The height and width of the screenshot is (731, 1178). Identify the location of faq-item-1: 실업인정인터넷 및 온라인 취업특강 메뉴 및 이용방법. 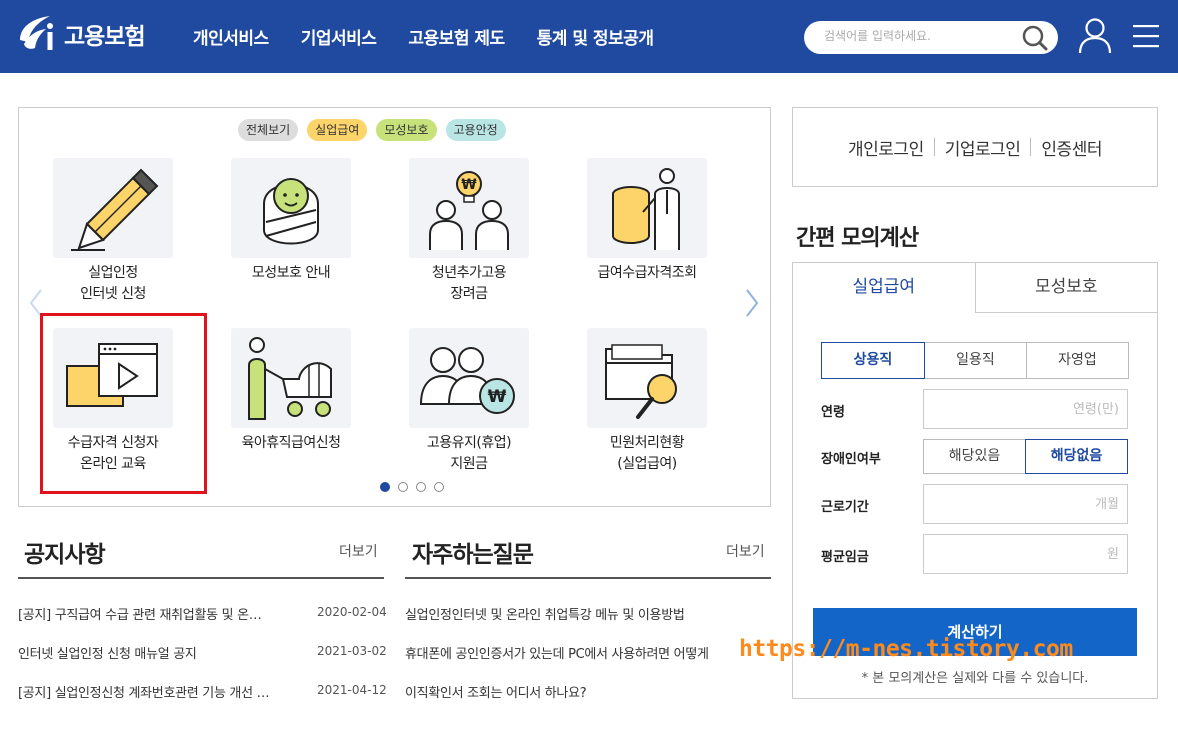
(545, 613).